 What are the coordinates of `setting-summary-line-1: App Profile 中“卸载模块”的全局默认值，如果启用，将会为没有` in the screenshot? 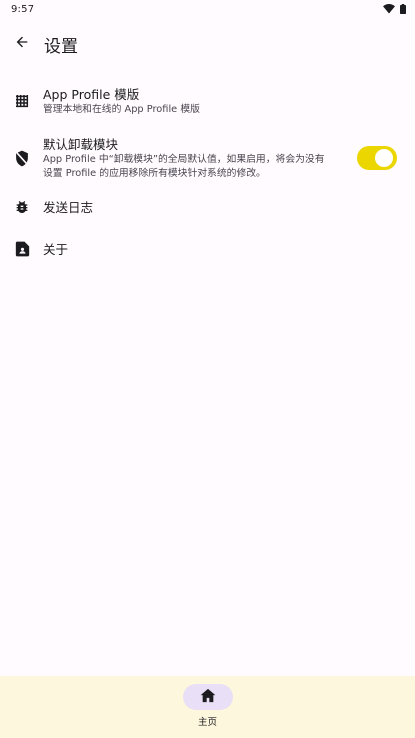 It's located at (184, 159).